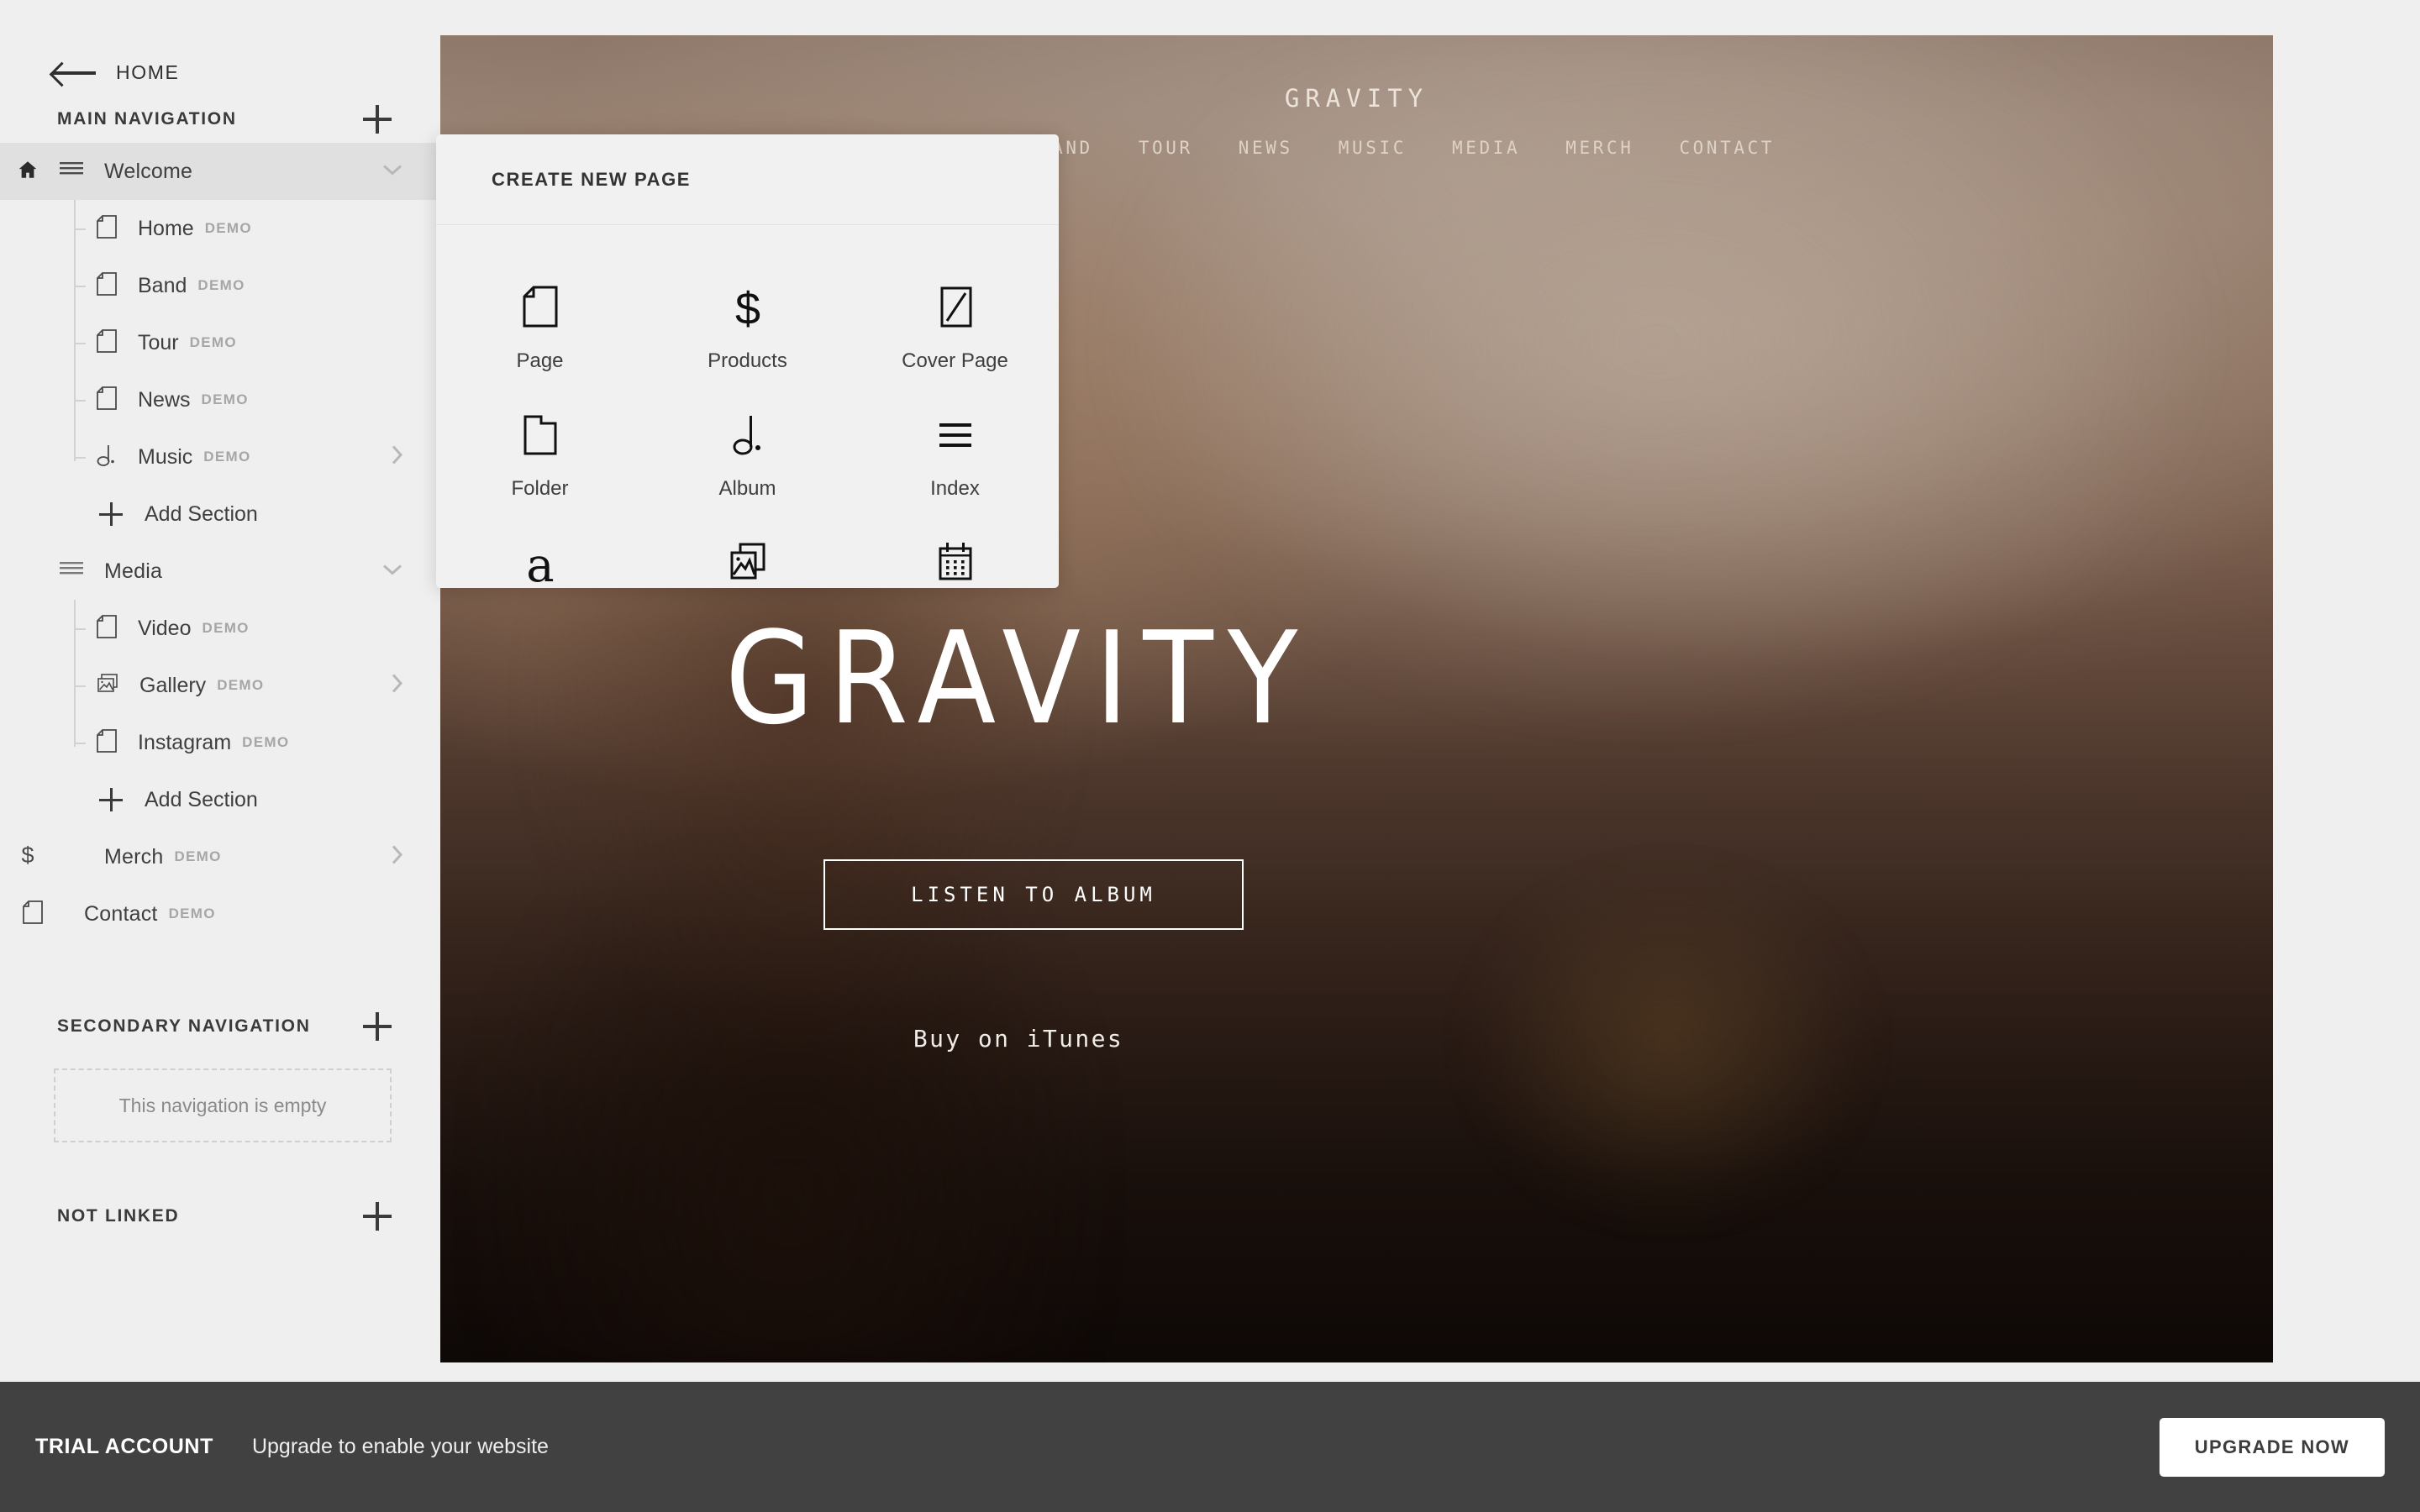 The image size is (2420, 1512). Describe the element at coordinates (748, 430) in the screenshot. I see `album-note-icon` at that location.